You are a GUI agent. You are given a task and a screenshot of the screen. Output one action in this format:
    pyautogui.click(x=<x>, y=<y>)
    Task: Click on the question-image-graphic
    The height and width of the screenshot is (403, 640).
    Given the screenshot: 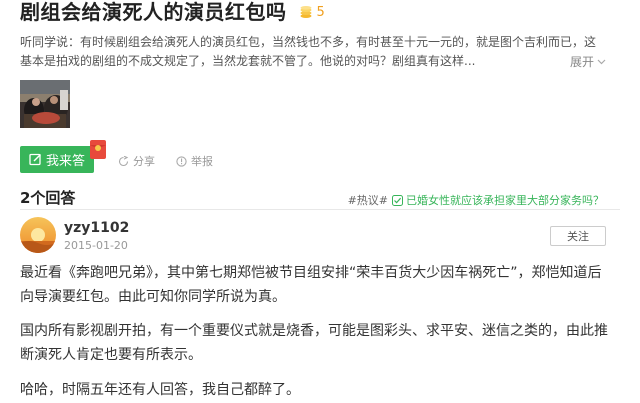 What is the action you would take?
    pyautogui.click(x=45, y=104)
    